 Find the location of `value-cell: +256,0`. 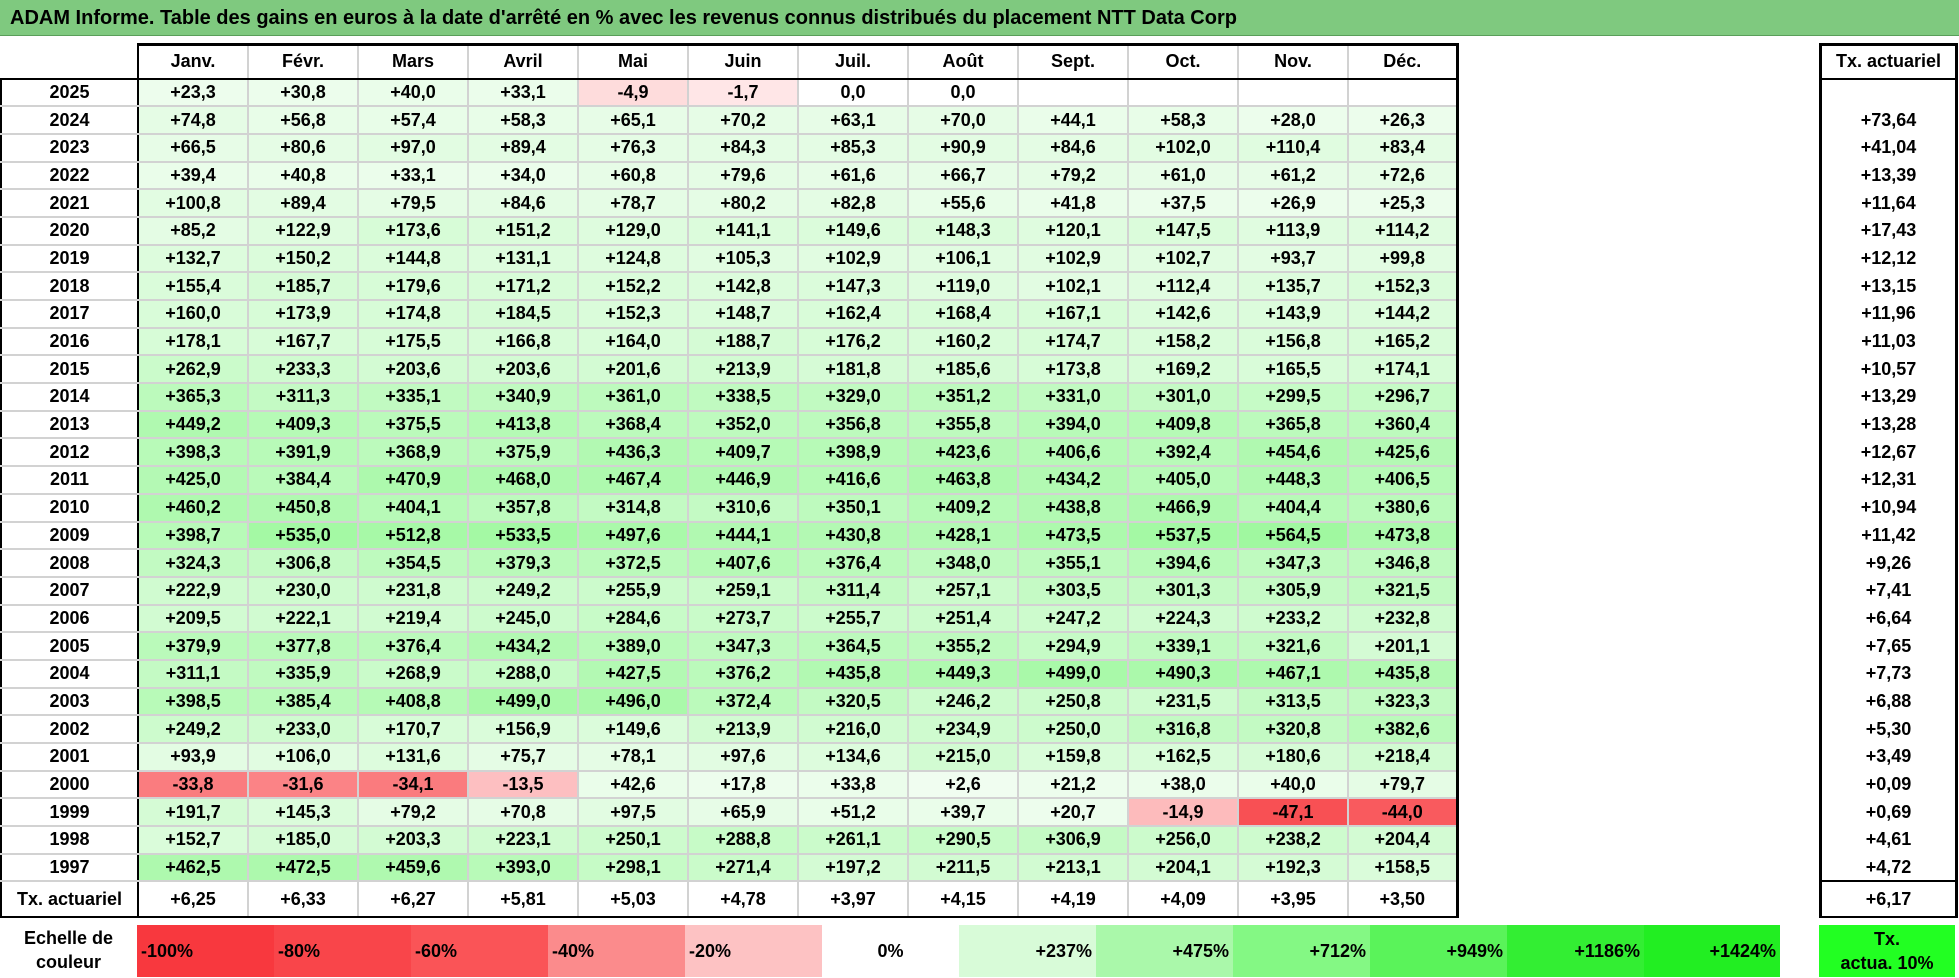

value-cell: +256,0 is located at coordinates (1183, 840).